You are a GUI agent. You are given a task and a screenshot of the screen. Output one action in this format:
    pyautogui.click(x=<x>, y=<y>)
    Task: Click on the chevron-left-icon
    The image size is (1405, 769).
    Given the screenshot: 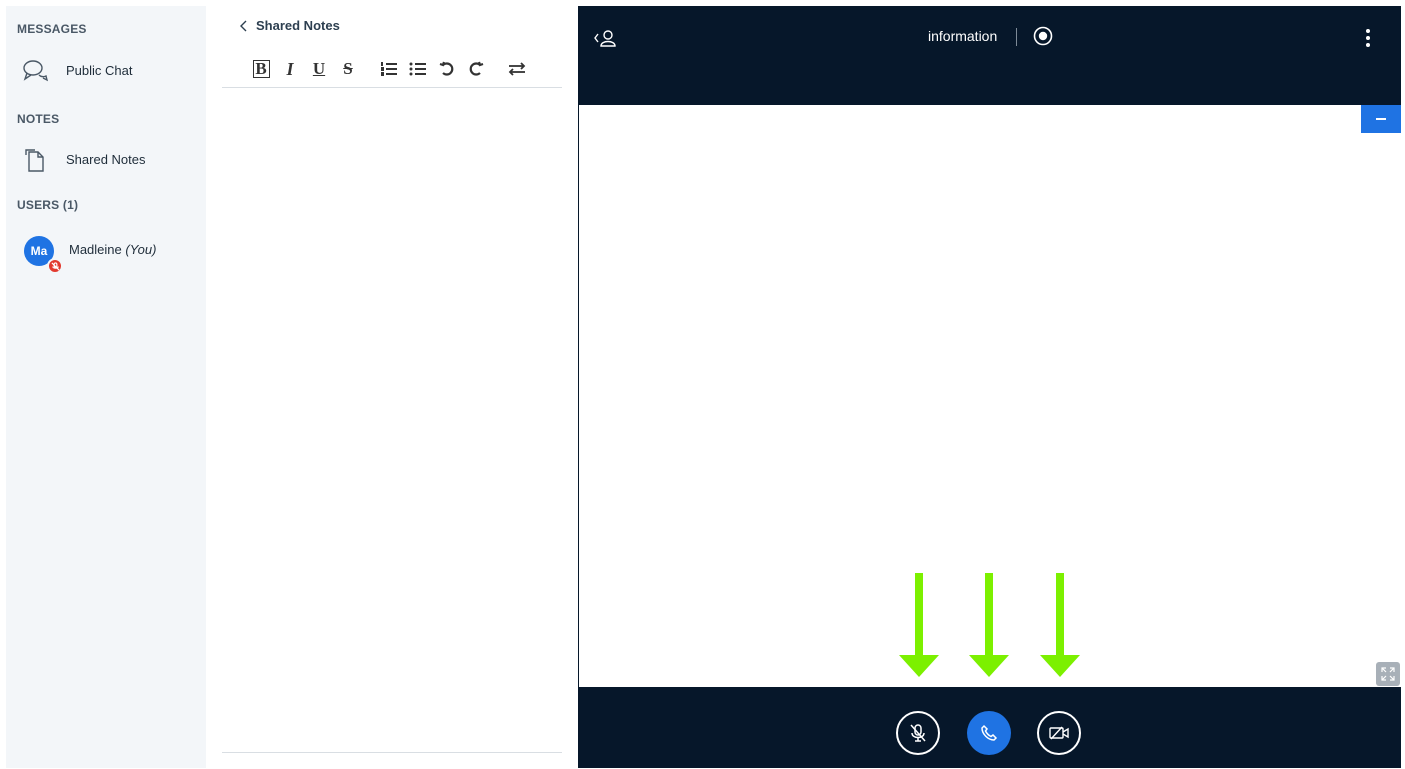 What is the action you would take?
    pyautogui.click(x=243, y=25)
    